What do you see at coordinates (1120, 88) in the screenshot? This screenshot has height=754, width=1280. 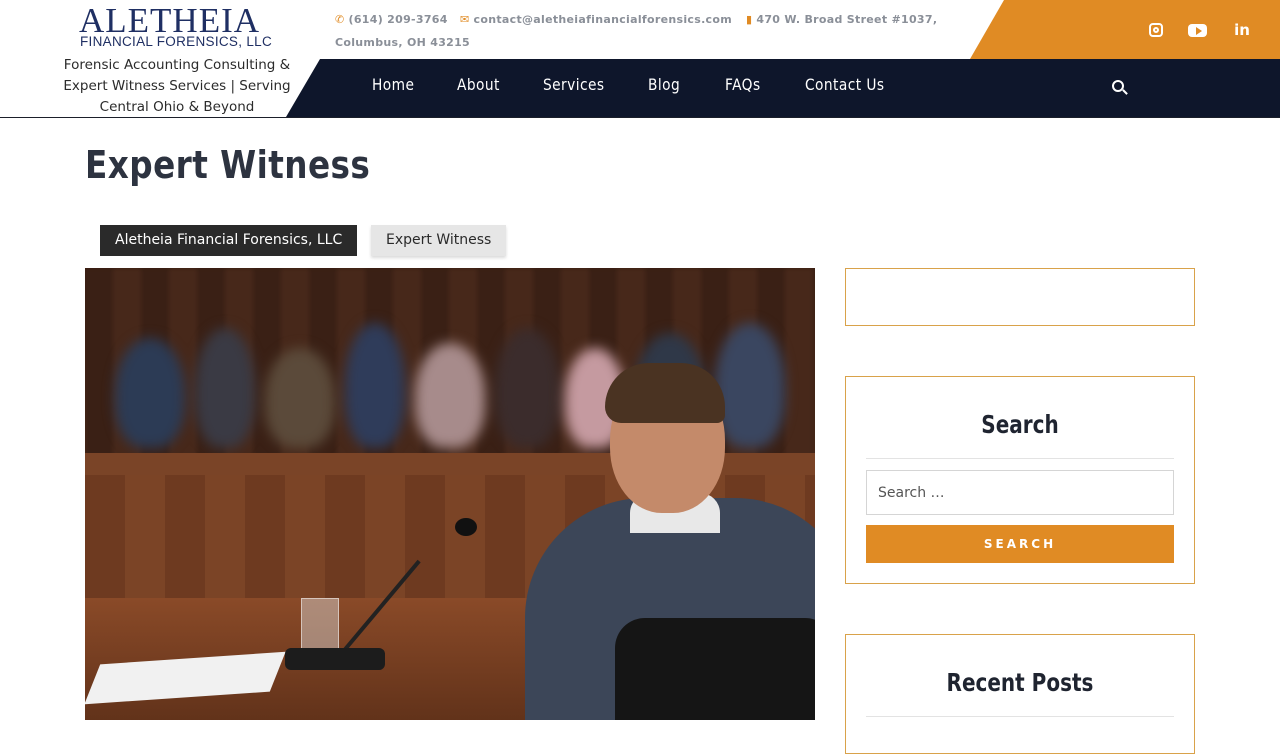 I see `search-icon` at bounding box center [1120, 88].